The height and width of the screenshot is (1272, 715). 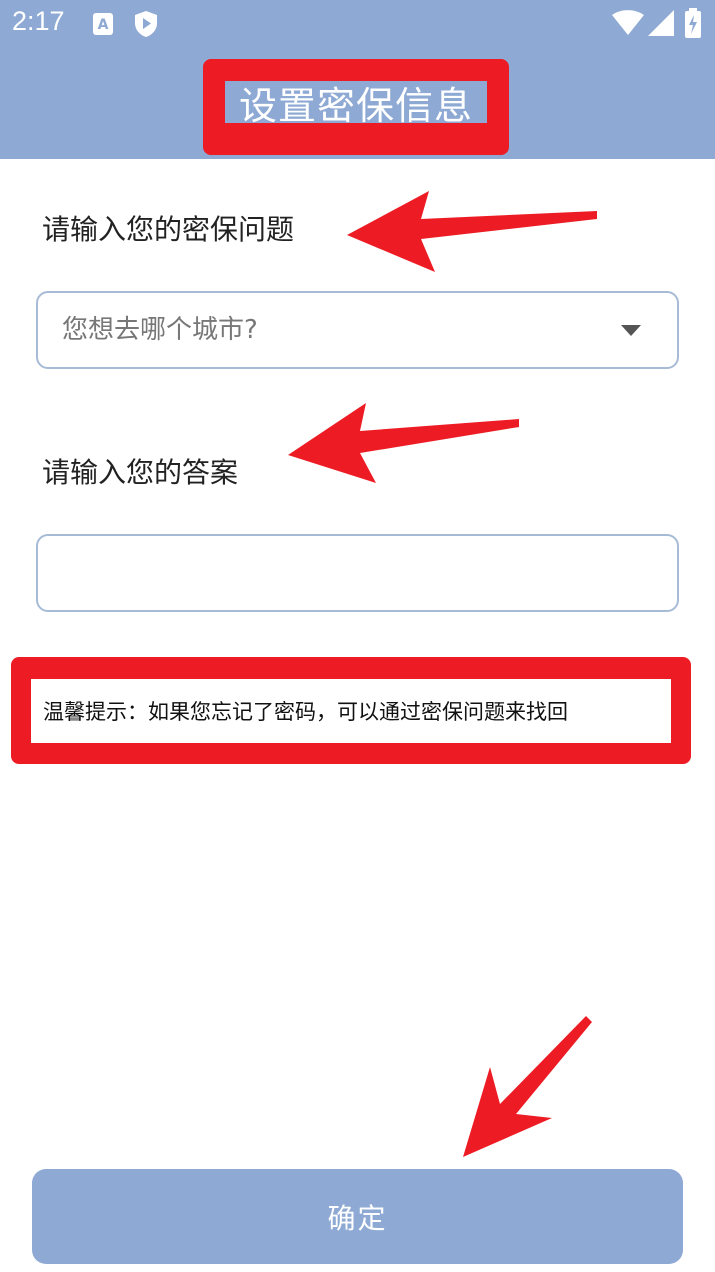 What do you see at coordinates (168, 229) in the screenshot?
I see `question-label: 请输入您的密保问题` at bounding box center [168, 229].